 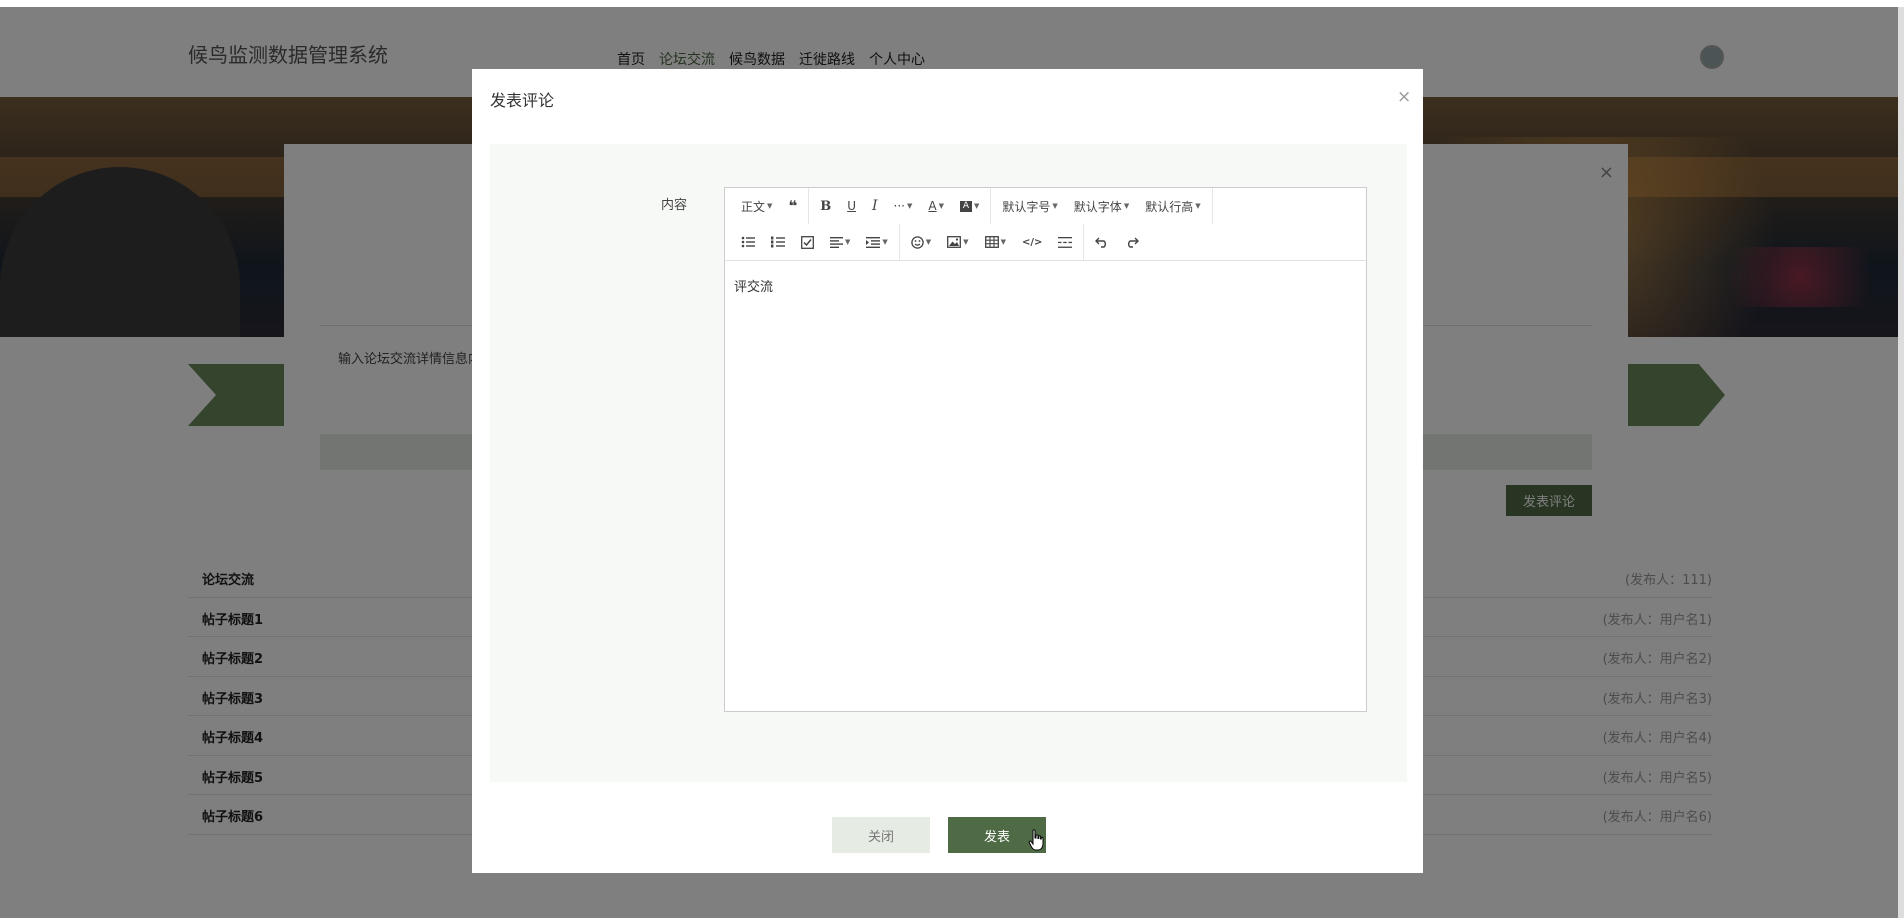 I want to click on emoji-dropdown: ▼, so click(x=921, y=242).